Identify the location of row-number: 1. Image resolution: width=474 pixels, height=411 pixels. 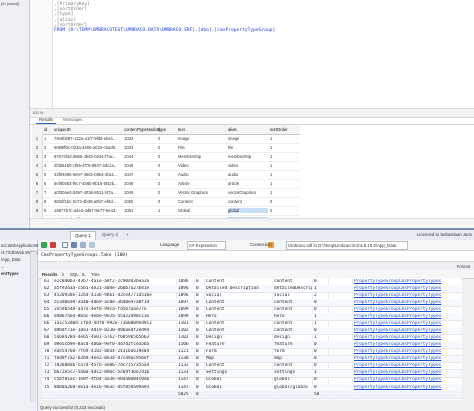
(37, 138).